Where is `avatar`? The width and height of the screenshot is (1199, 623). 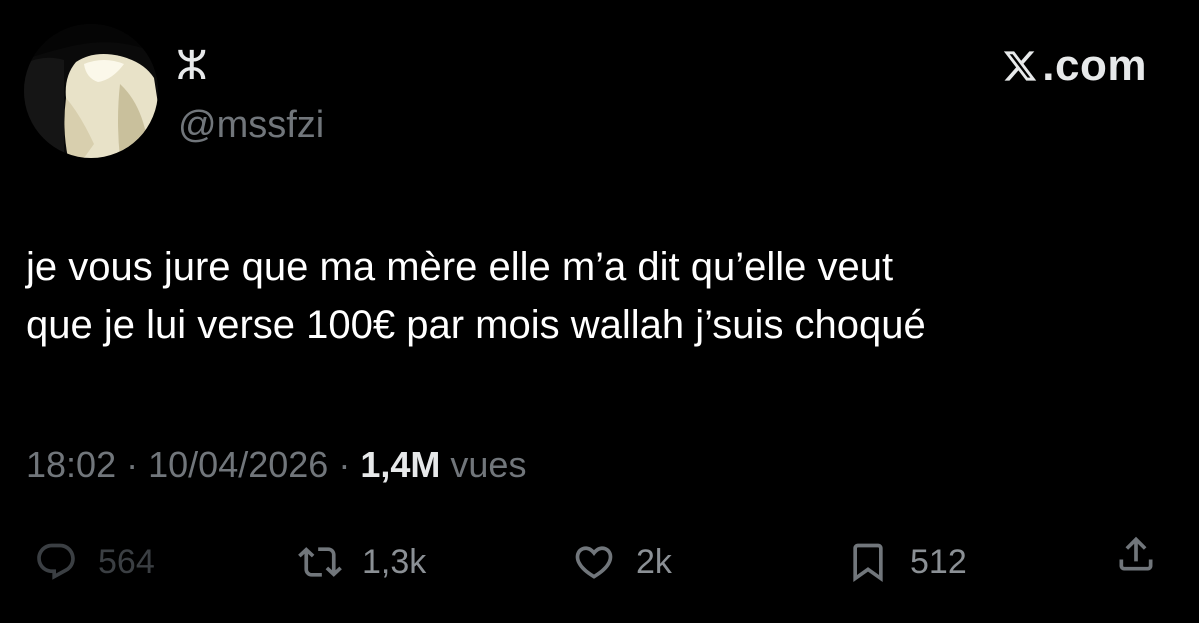 avatar is located at coordinates (91, 91).